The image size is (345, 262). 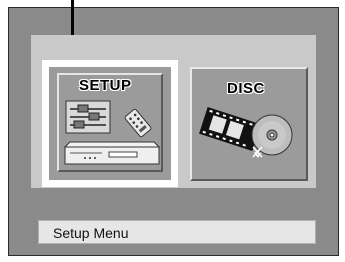 What do you see at coordinates (177, 232) in the screenshot?
I see `status-bar: Setup Menu` at bounding box center [177, 232].